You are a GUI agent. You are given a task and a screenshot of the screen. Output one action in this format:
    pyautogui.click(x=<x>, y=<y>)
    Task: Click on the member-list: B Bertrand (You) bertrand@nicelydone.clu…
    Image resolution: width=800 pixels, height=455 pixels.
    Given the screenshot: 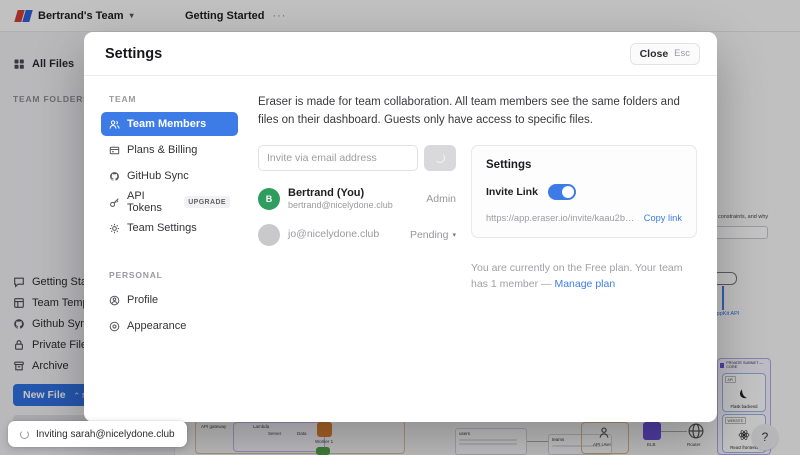 What is the action you would take?
    pyautogui.click(x=357, y=217)
    